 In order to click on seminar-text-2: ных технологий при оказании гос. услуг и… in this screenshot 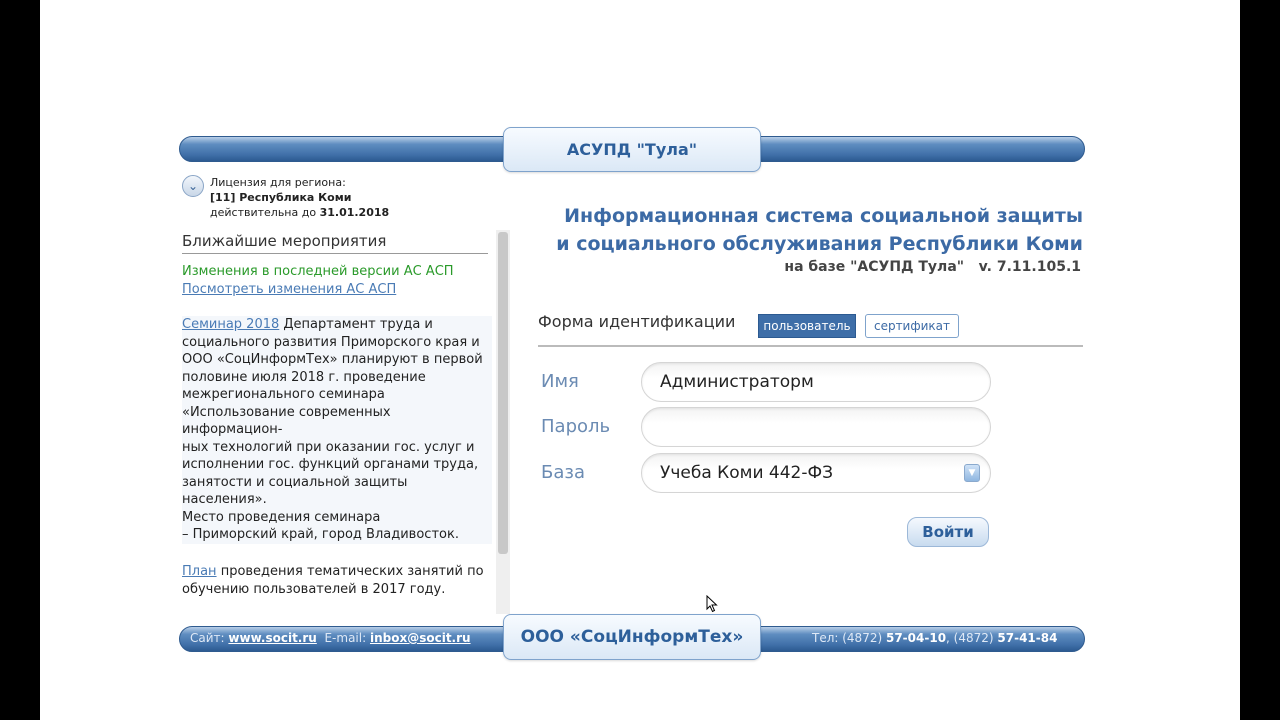, I will do `click(330, 473)`.